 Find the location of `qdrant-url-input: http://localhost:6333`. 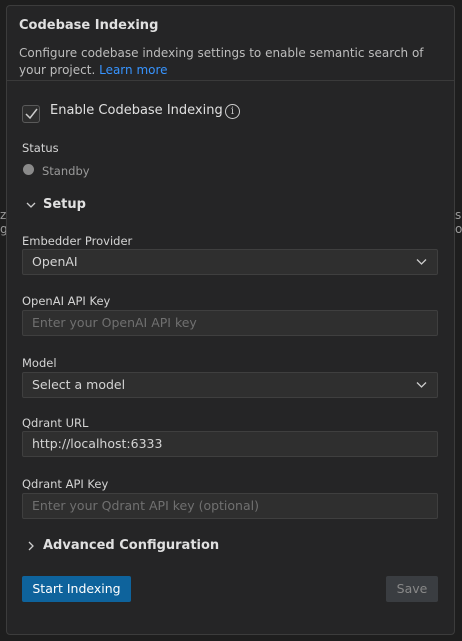

qdrant-url-input: http://localhost:6333 is located at coordinates (230, 444).